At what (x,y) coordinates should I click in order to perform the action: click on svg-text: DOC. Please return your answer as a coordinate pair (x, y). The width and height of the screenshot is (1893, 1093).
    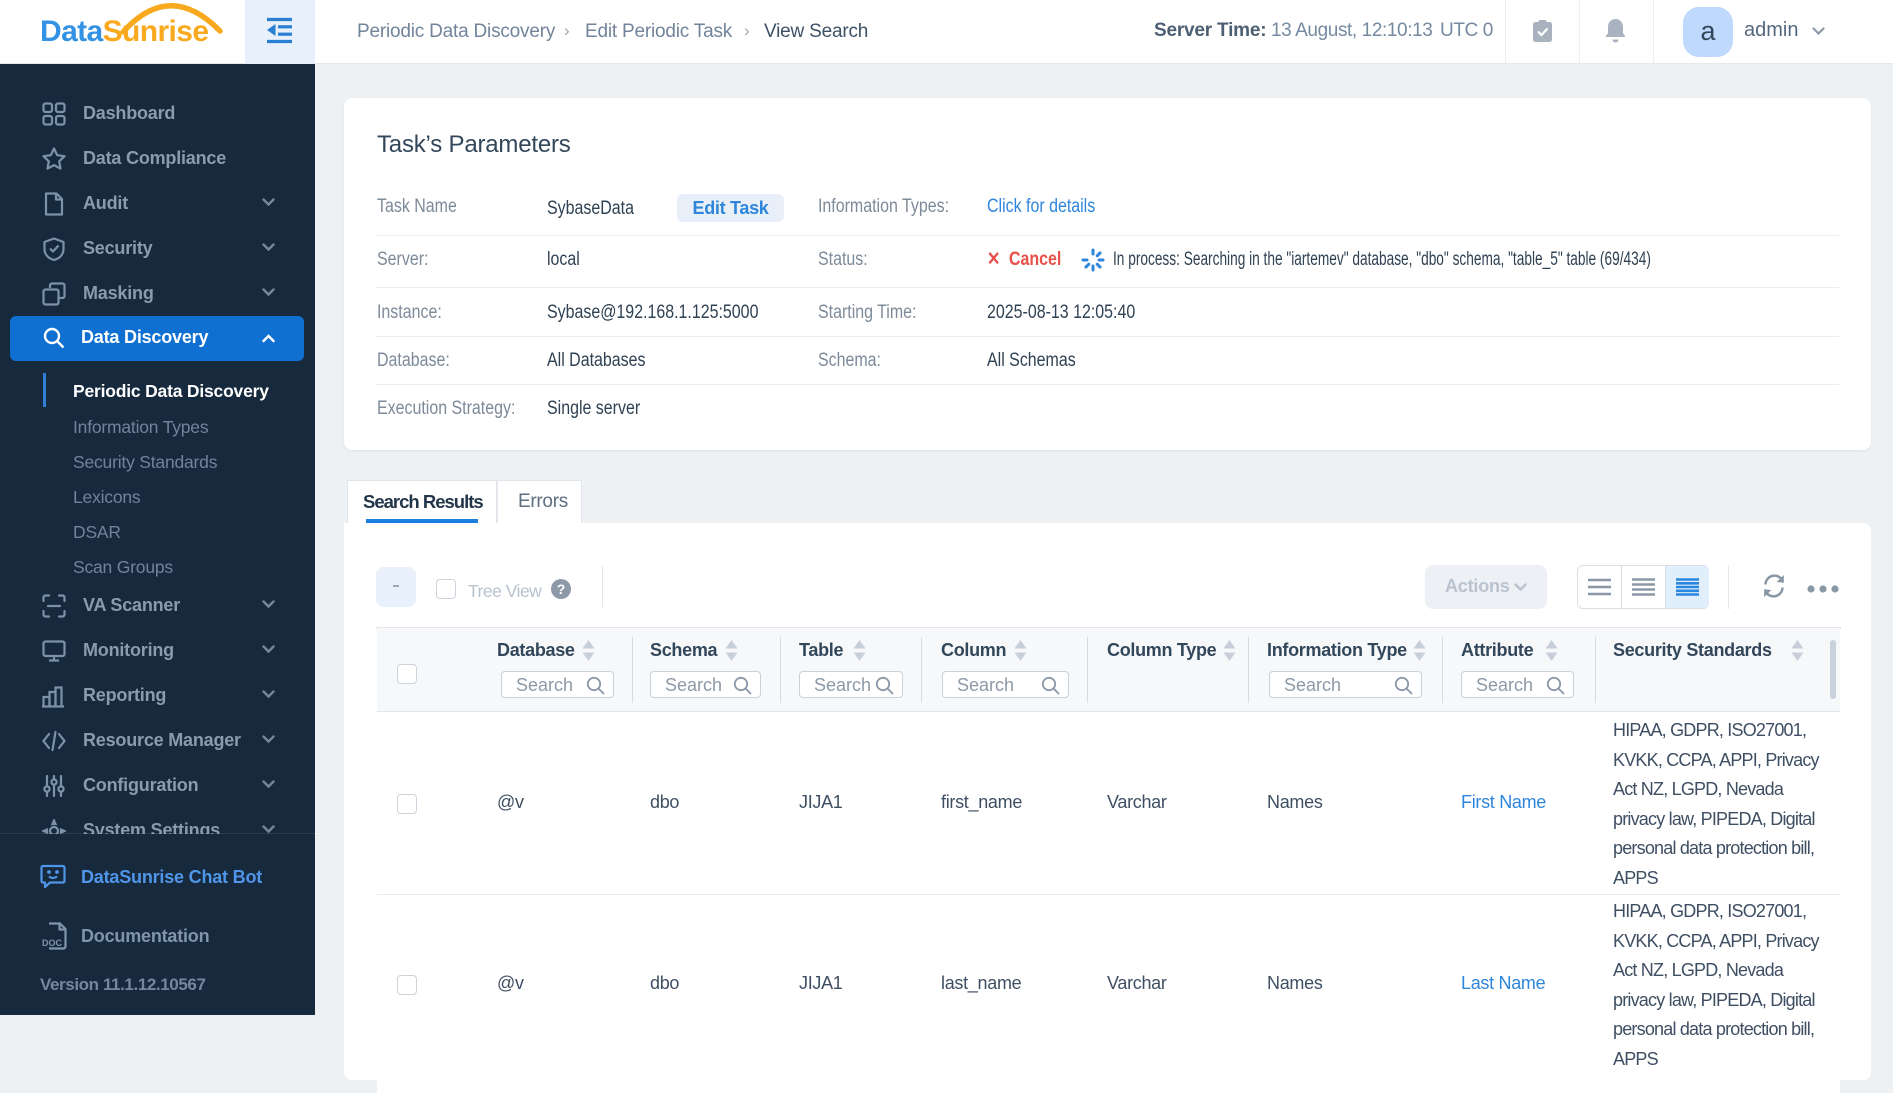
    Looking at the image, I should click on (52, 943).